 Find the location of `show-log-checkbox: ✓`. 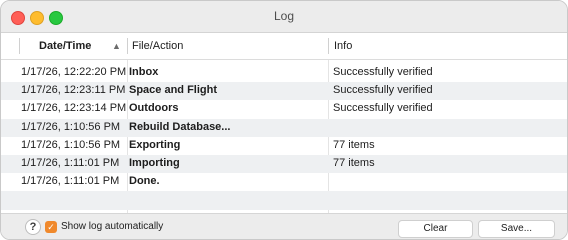

show-log-checkbox: ✓ is located at coordinates (51, 227).